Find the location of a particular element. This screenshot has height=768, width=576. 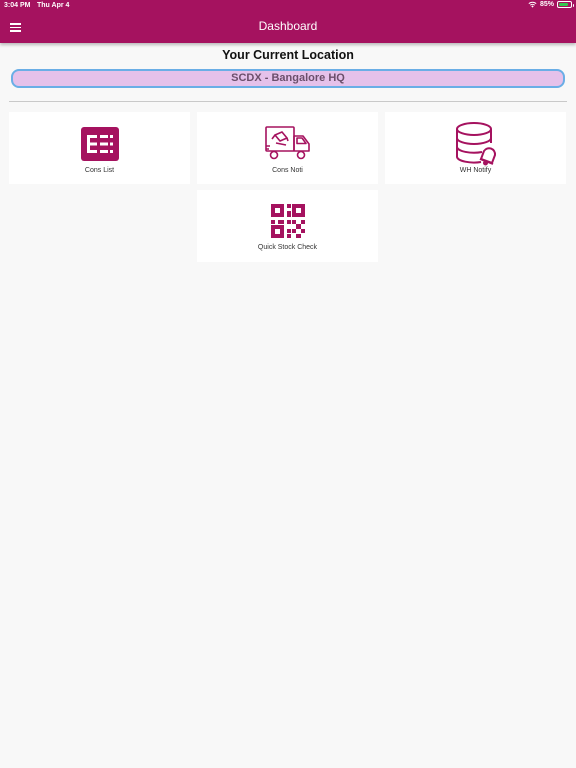

divider is located at coordinates (288, 101).